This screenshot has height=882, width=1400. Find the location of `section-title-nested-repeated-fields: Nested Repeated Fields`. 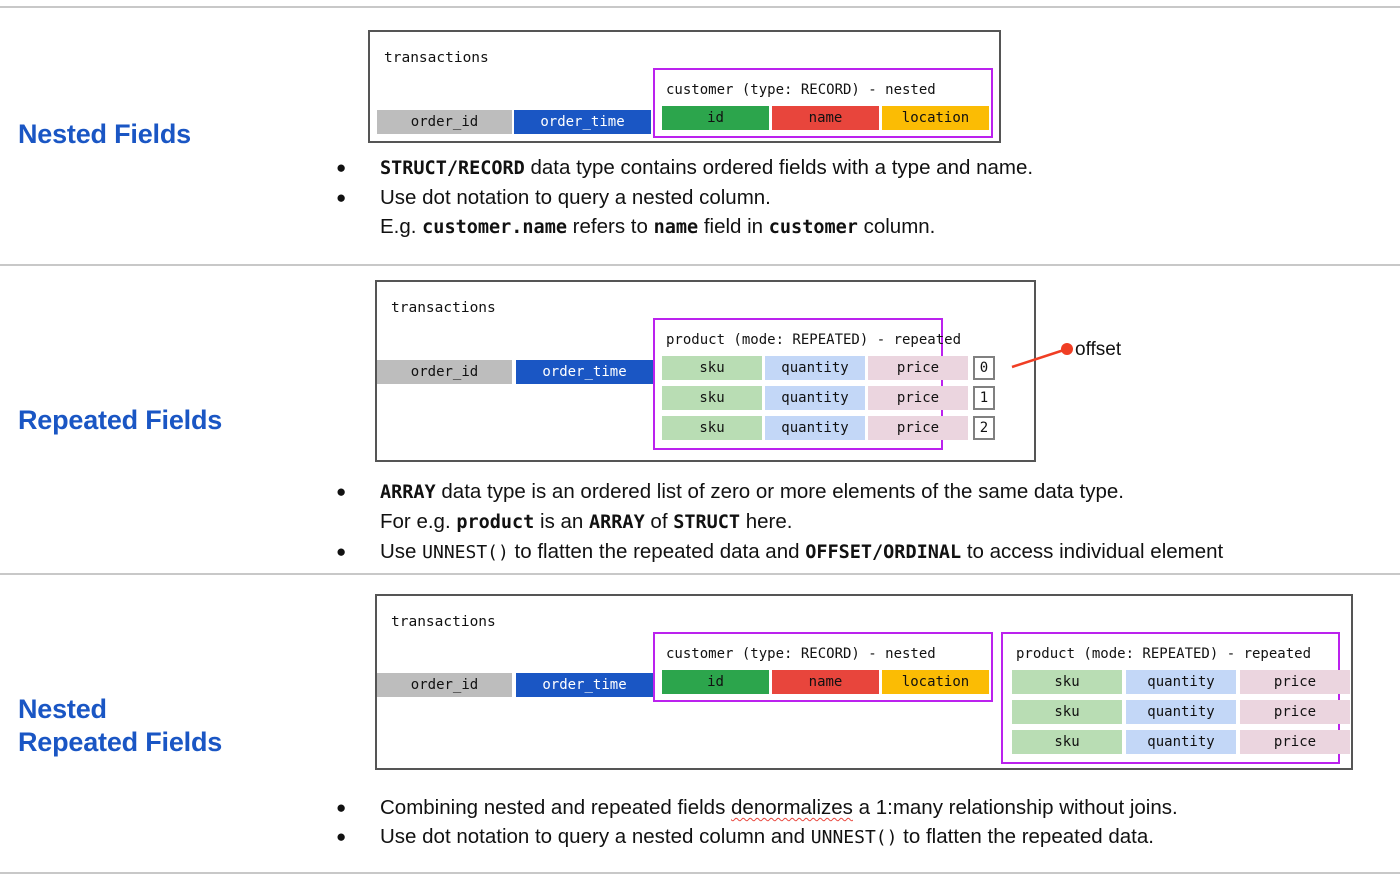

section-title-nested-repeated-fields: Nested Repeated Fields is located at coordinates (120, 725).